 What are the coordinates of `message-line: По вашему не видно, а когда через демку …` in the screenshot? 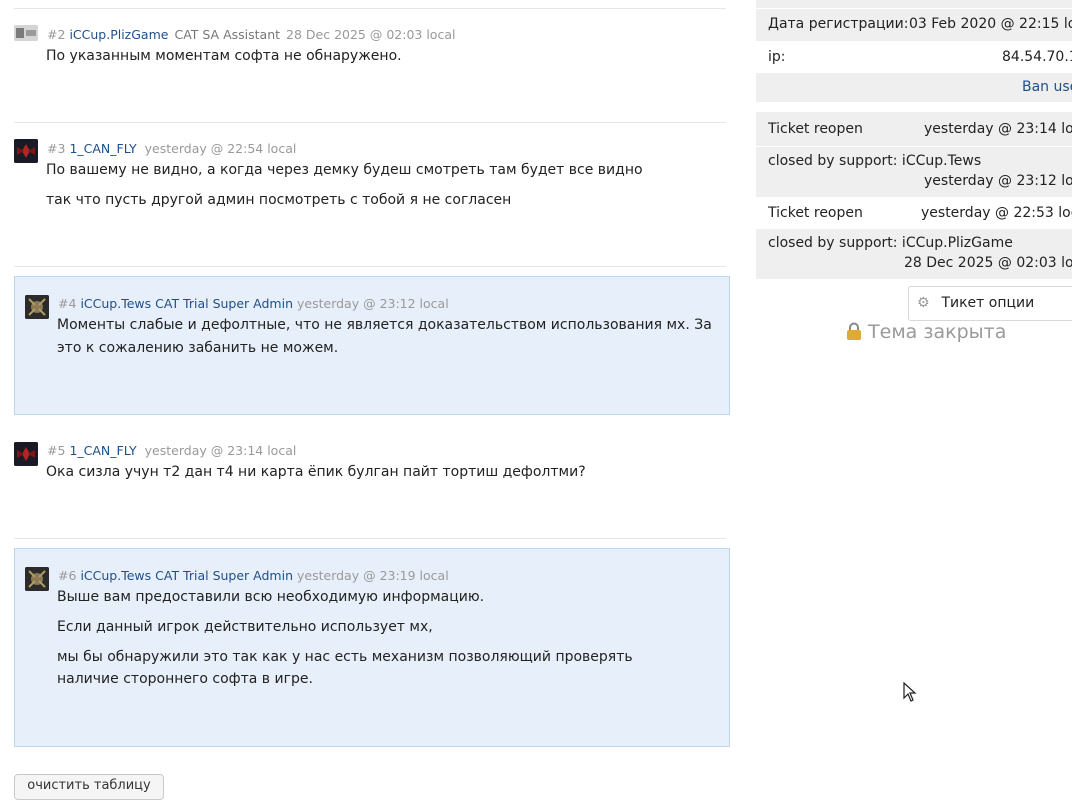 It's located at (344, 170).